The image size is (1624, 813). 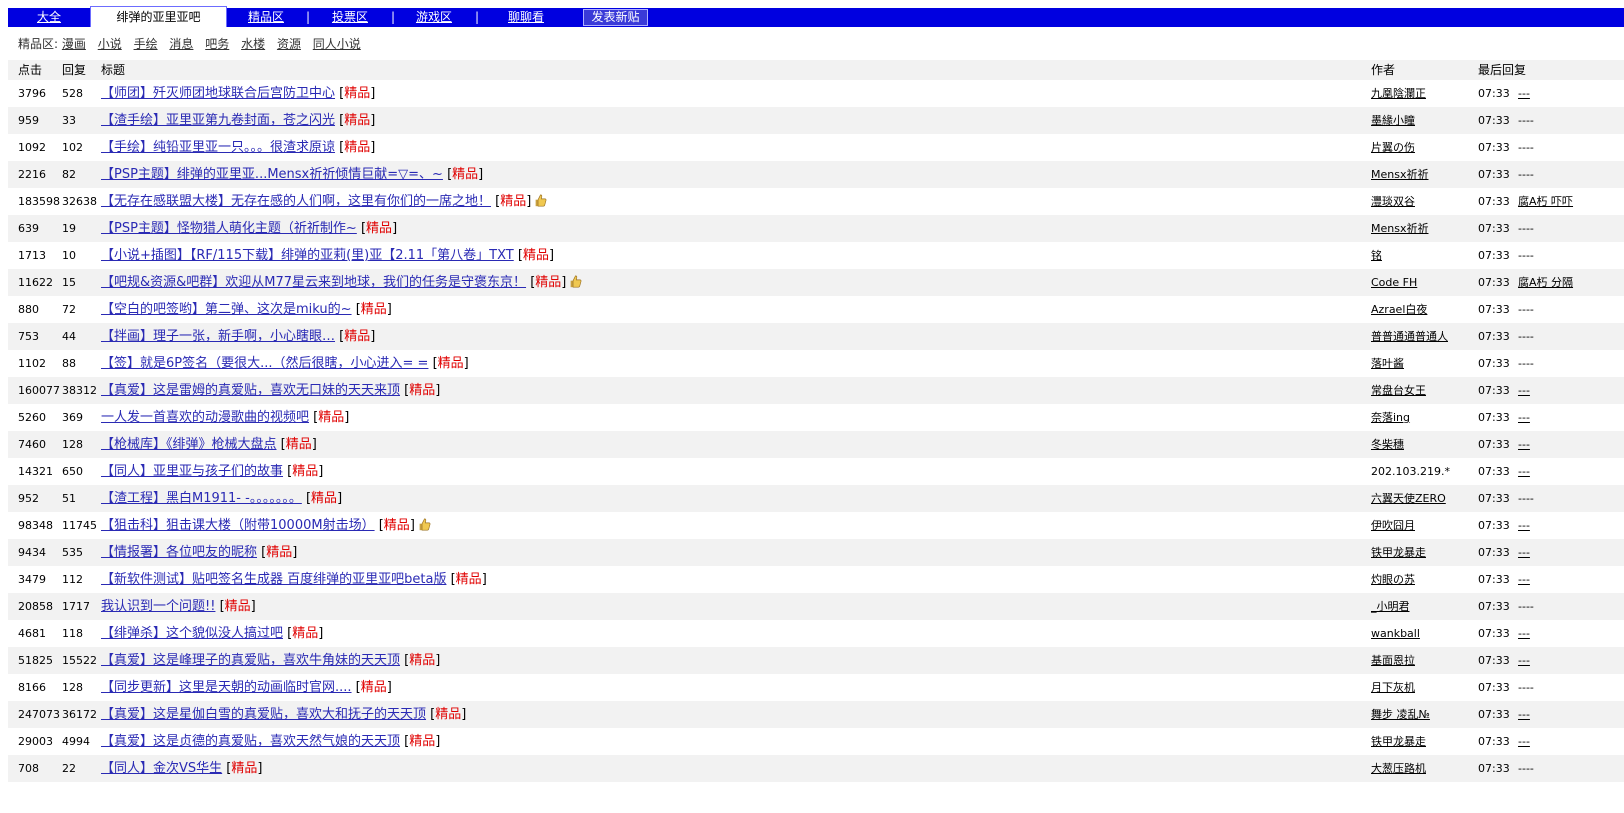 What do you see at coordinates (72, 633) in the screenshot?
I see `reply-count: 118` at bounding box center [72, 633].